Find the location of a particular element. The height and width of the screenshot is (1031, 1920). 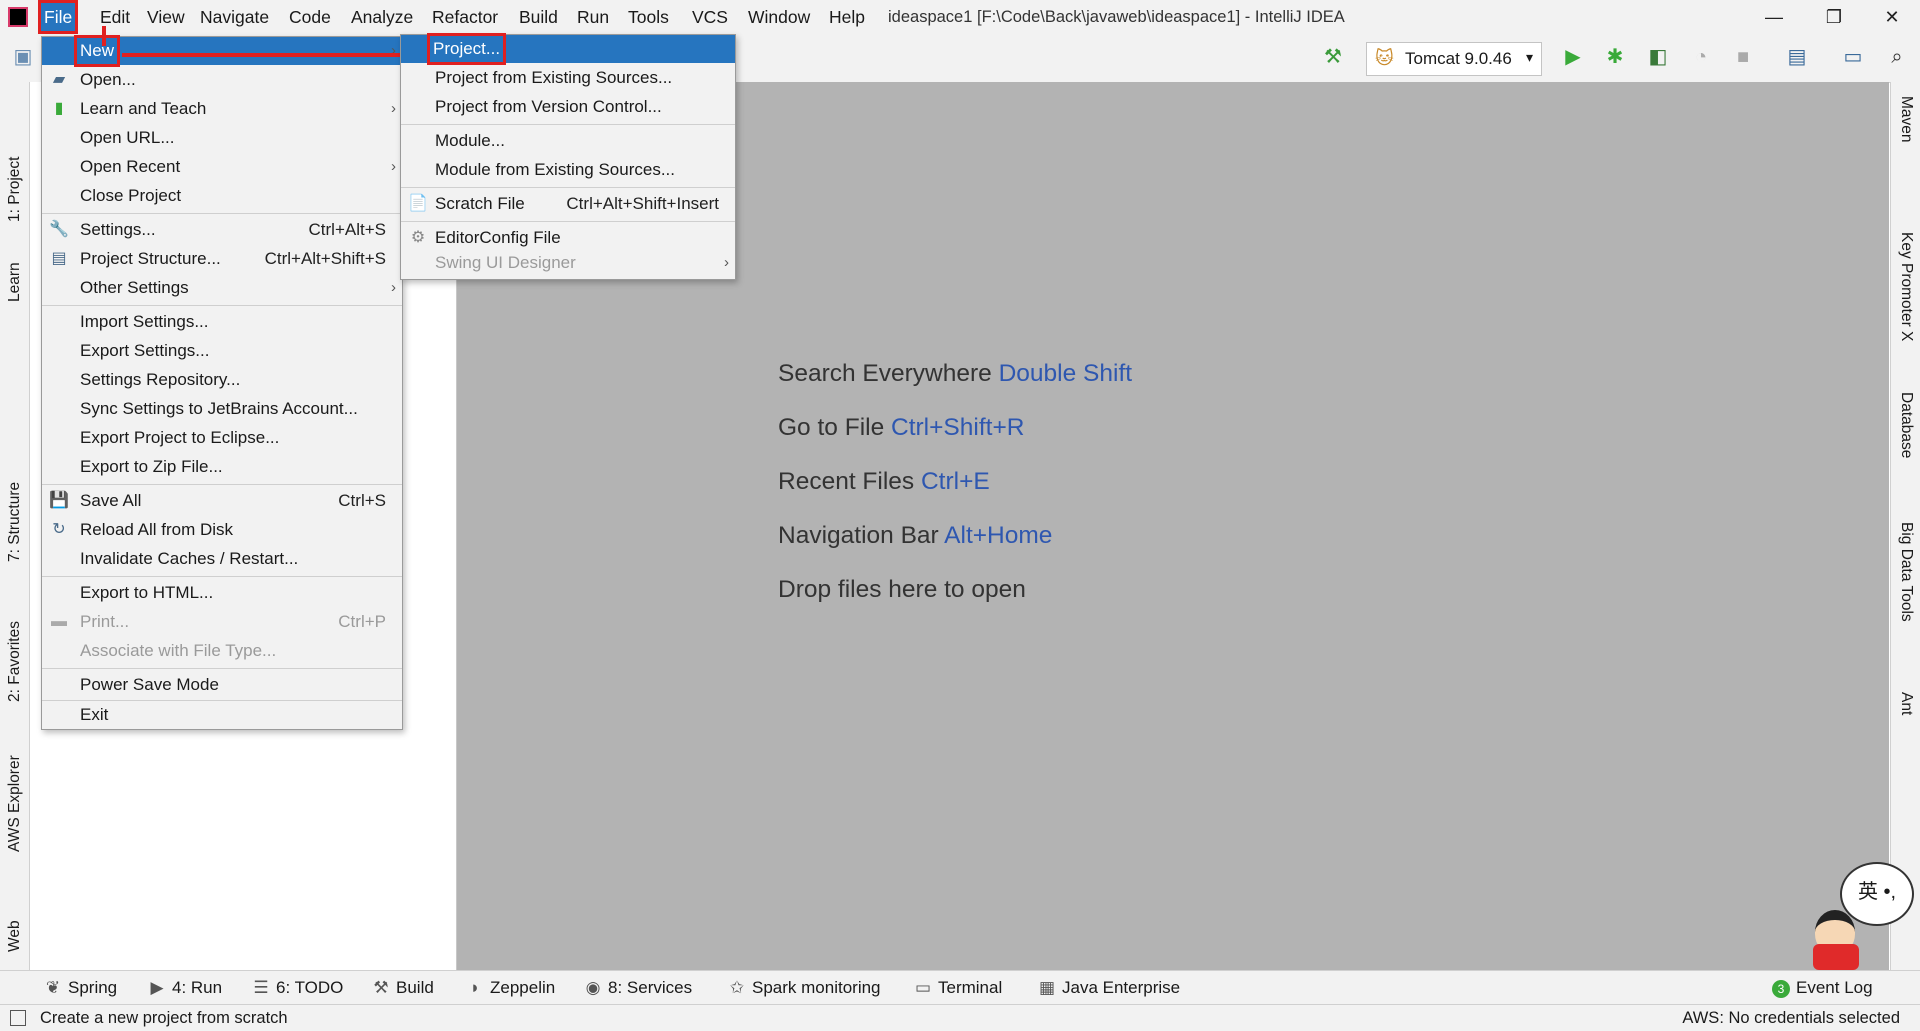

menu-item-open-recent: Open Recent › is located at coordinates (222, 167).